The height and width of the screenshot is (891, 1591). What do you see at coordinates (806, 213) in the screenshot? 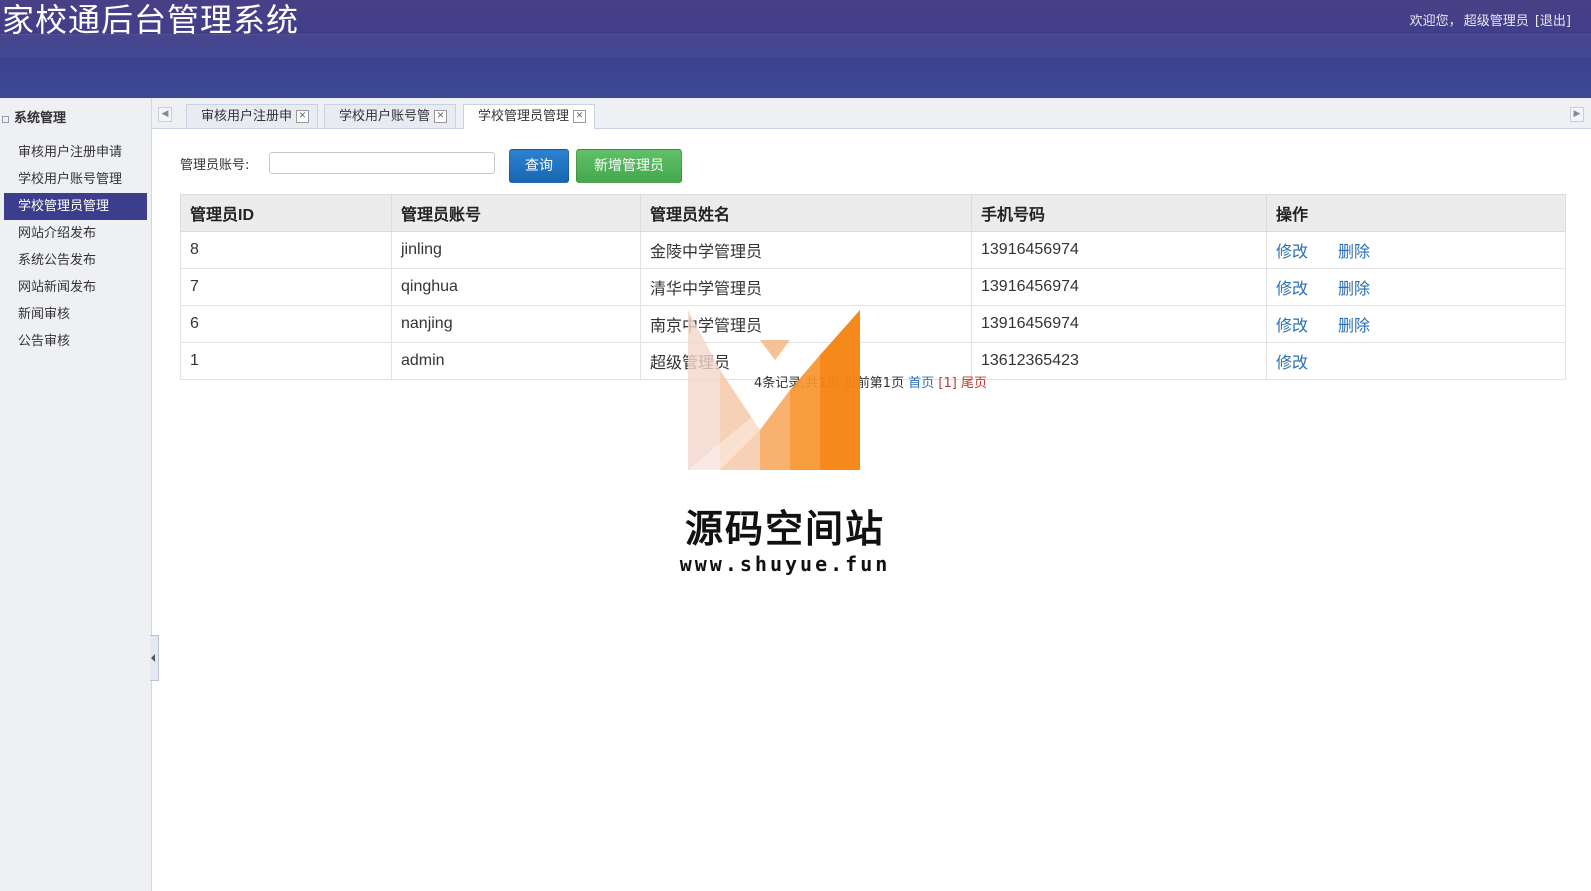
I see `column-header: 管理员姓名` at bounding box center [806, 213].